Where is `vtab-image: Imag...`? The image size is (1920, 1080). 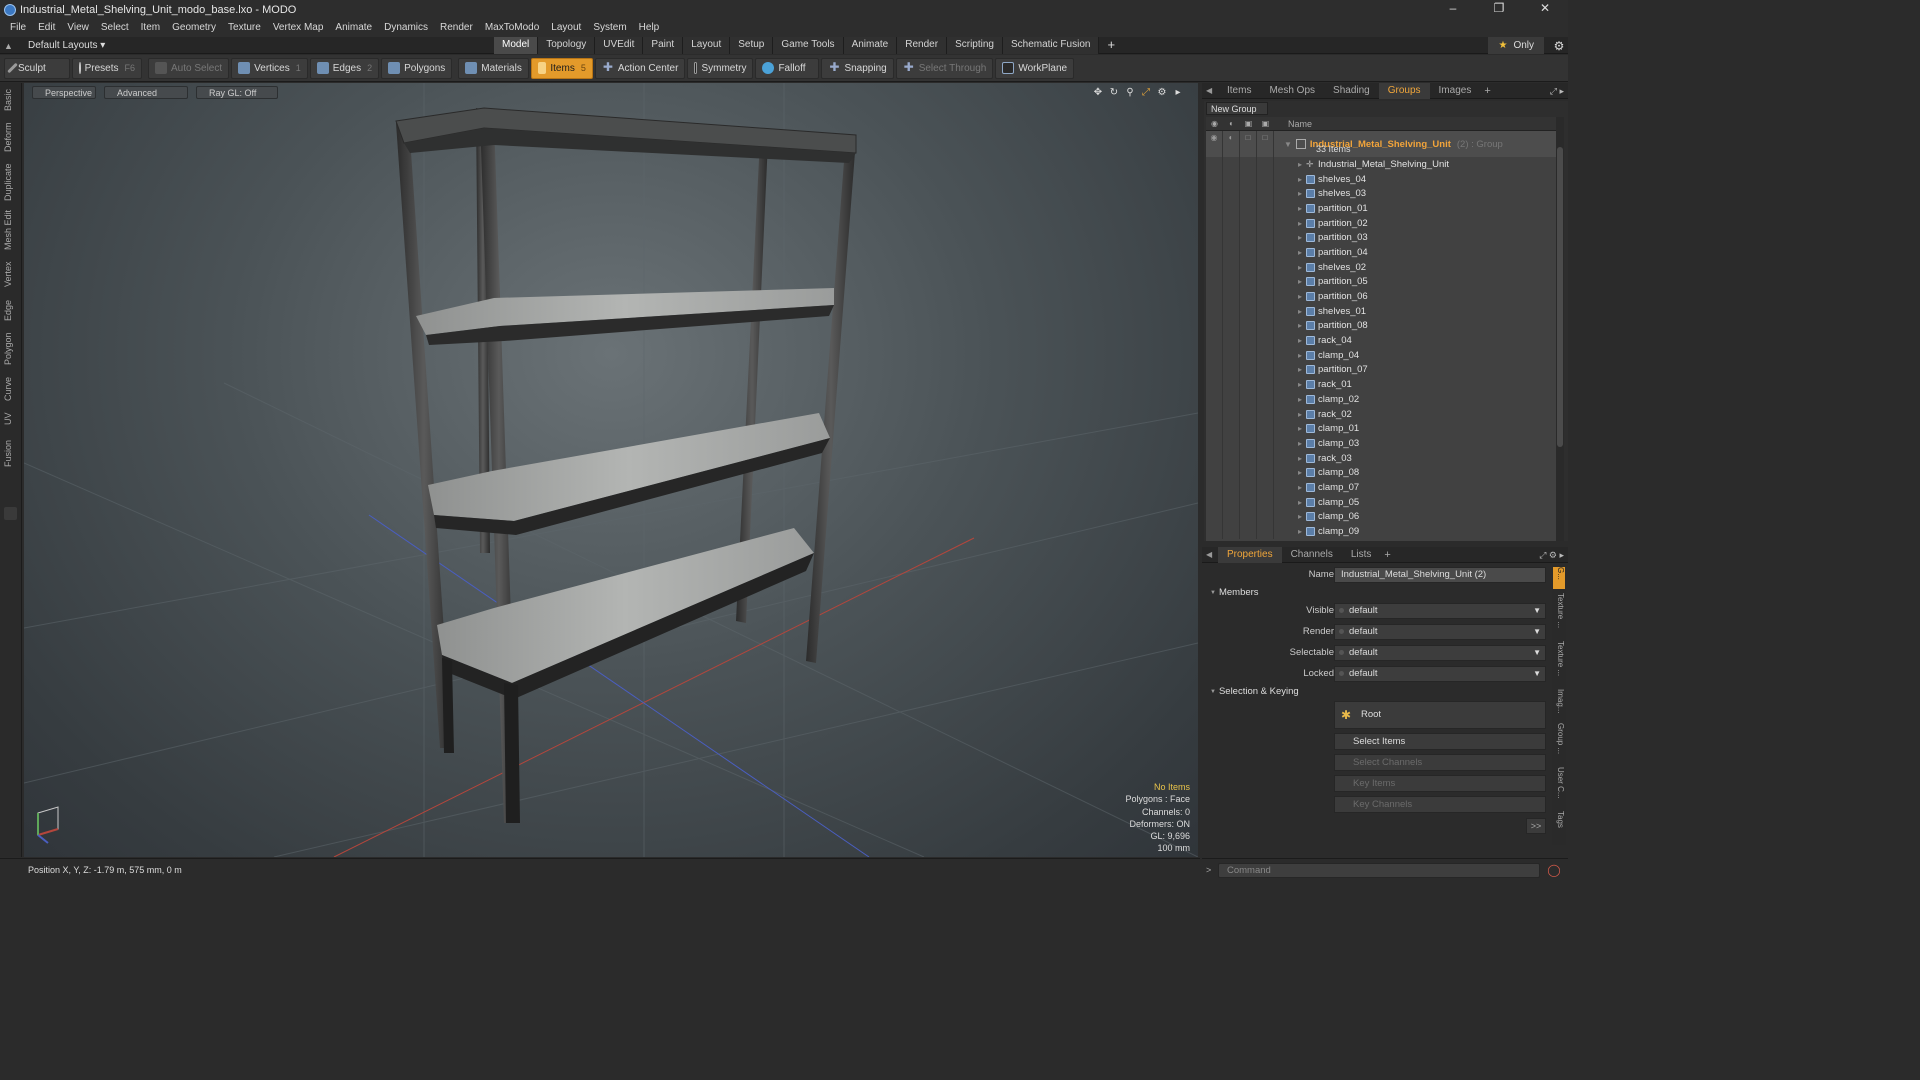 vtab-image: Imag... is located at coordinates (1559, 704).